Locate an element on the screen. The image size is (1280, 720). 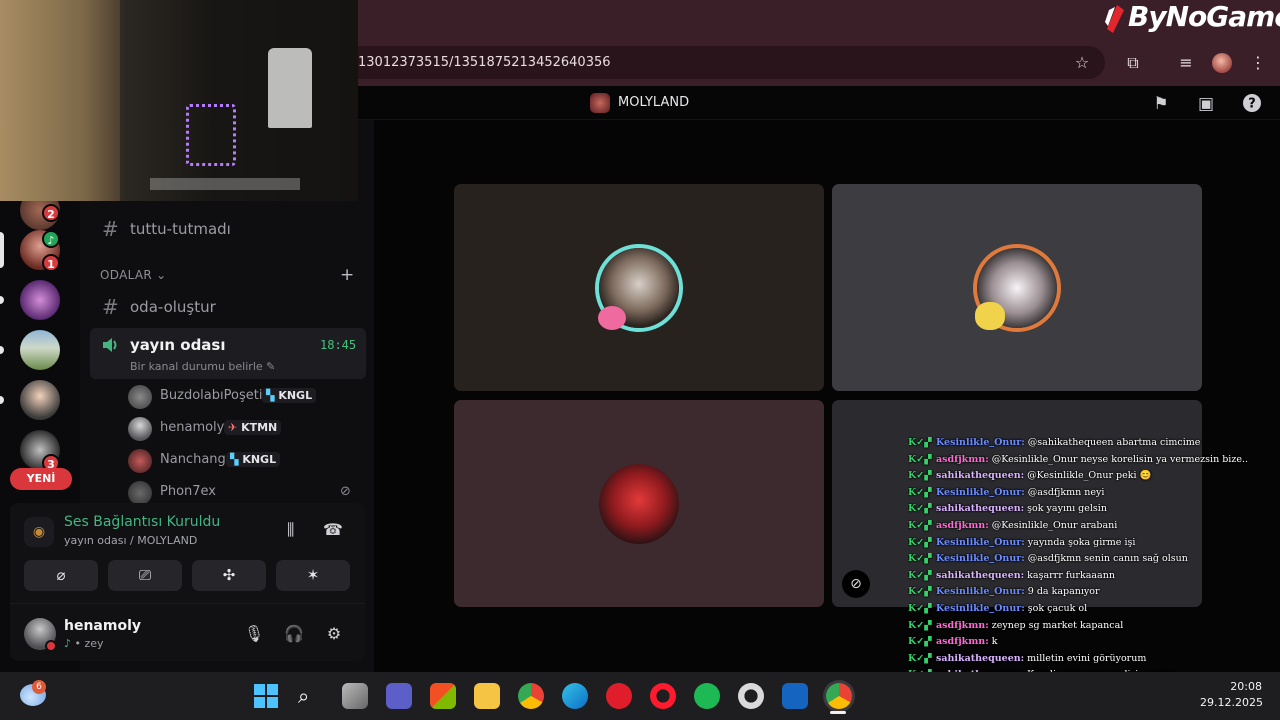
category-label: ODALAR is located at coordinates (126, 275).